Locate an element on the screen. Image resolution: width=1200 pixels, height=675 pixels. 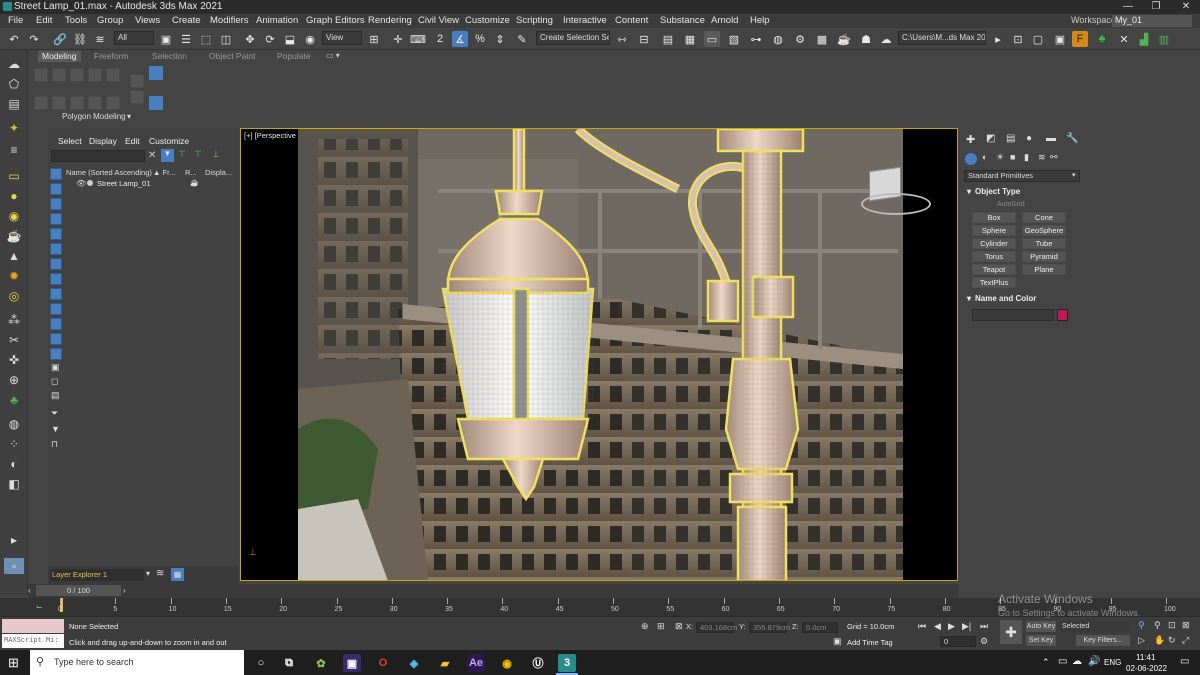
autogrid-checkbox: AutoGrid is located at coordinates (1011, 204).